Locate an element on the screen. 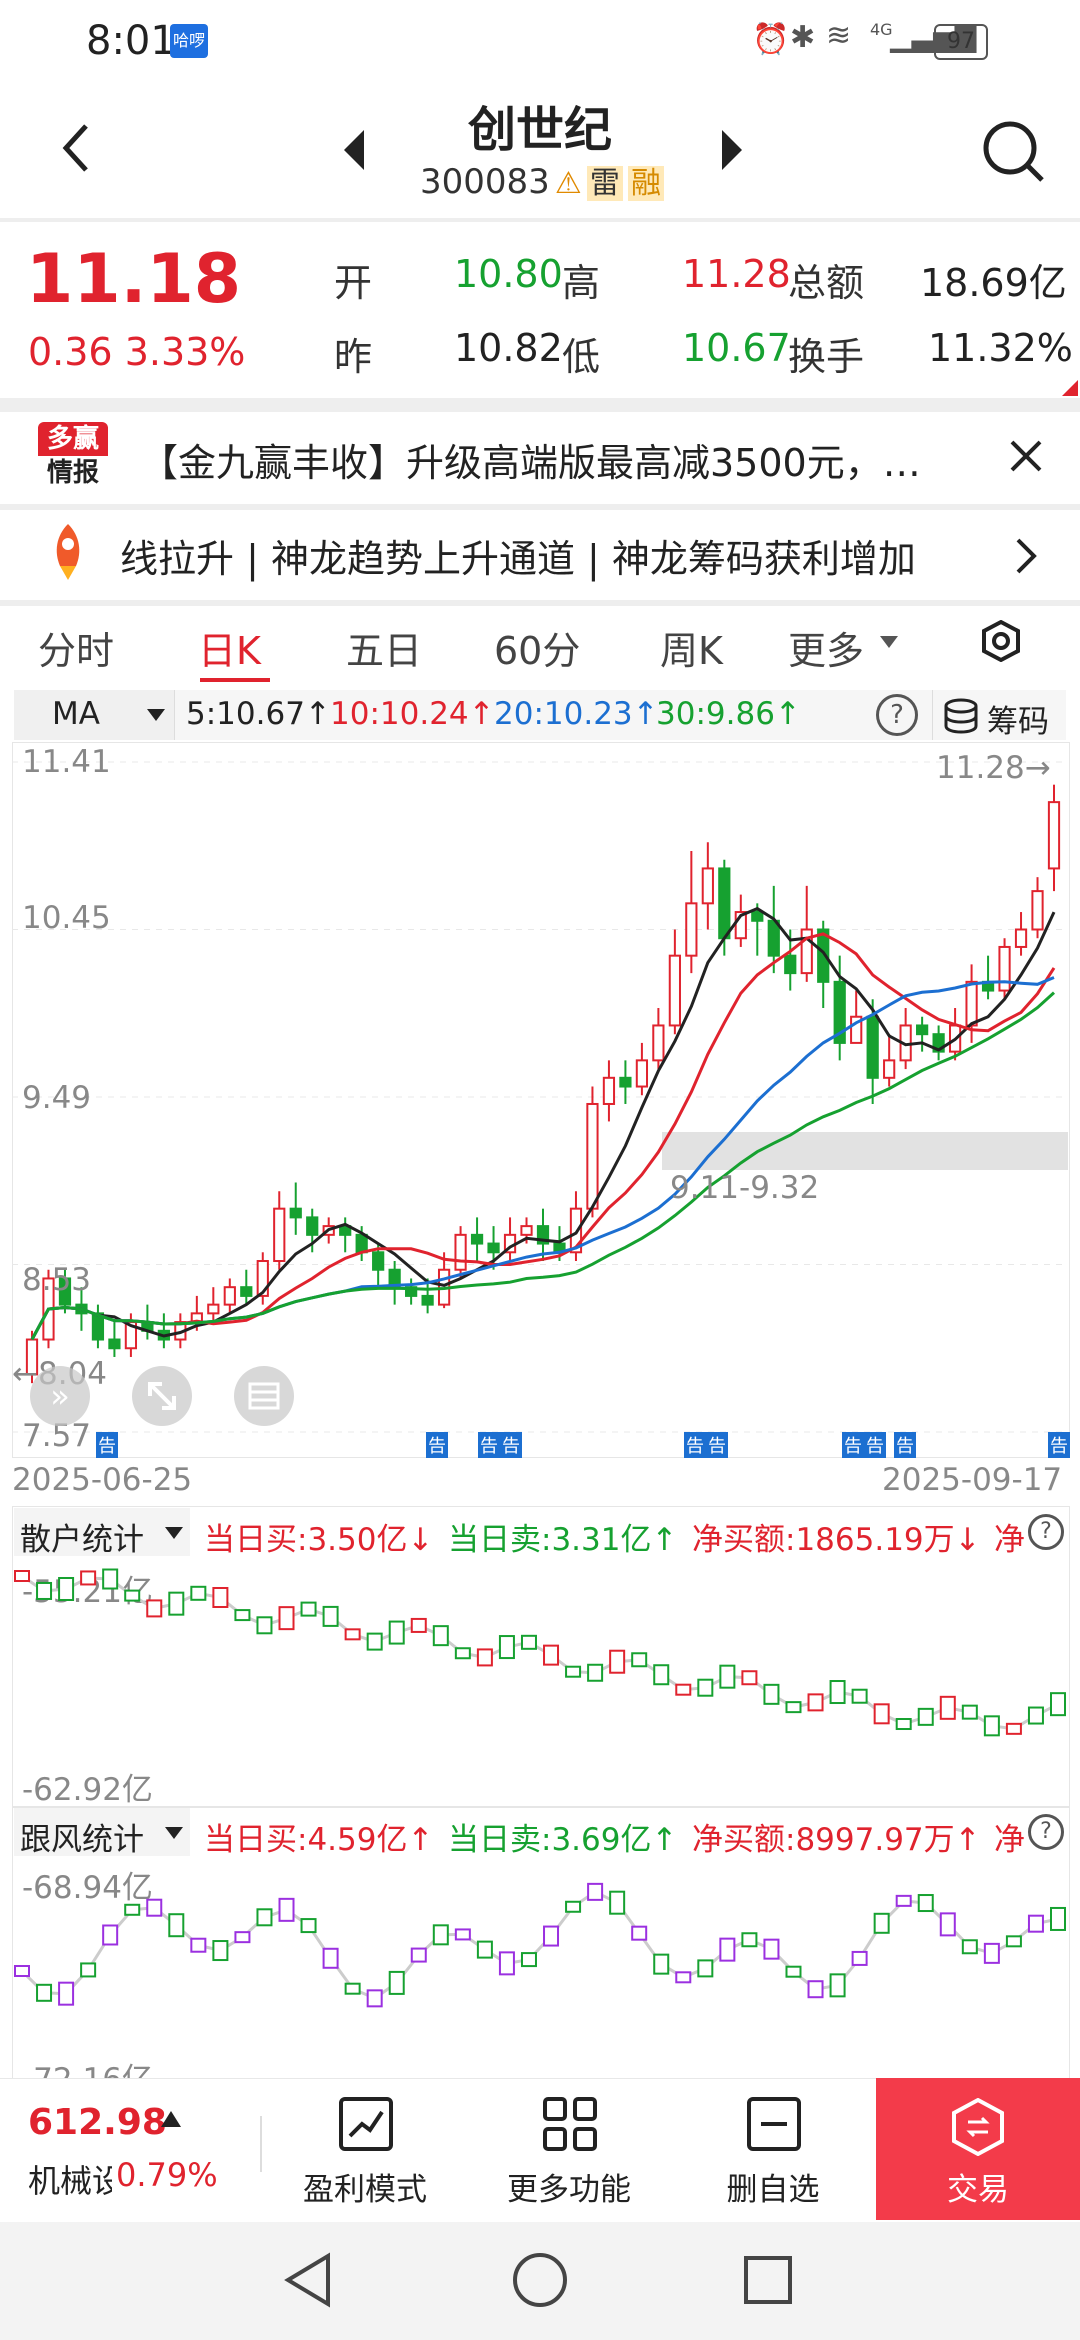  tab-more: 更多 is located at coordinates (826, 647).